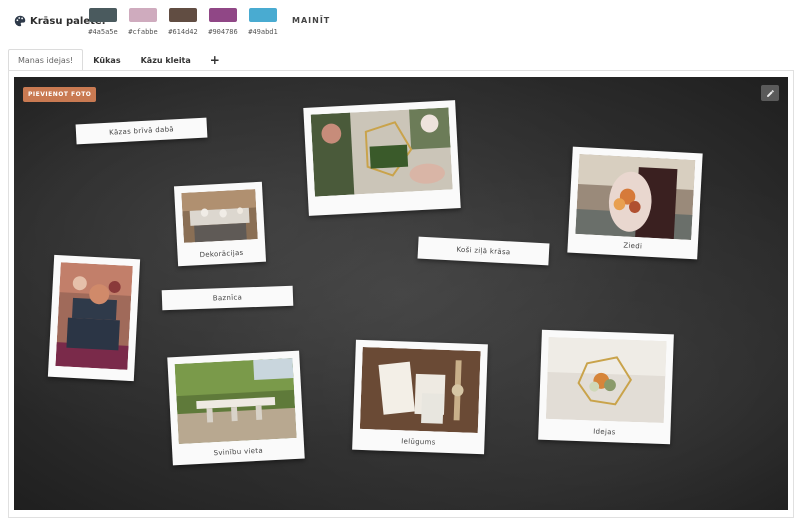 This screenshot has width=800, height=523. I want to click on photo-caption: Idejas, so click(604, 432).